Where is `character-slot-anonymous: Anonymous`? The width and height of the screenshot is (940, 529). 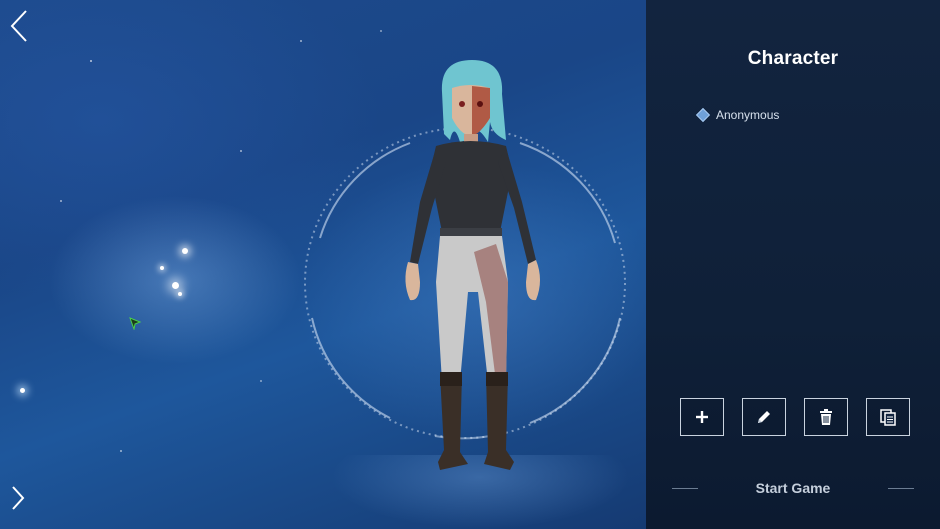 character-slot-anonymous: Anonymous is located at coordinates (737, 115).